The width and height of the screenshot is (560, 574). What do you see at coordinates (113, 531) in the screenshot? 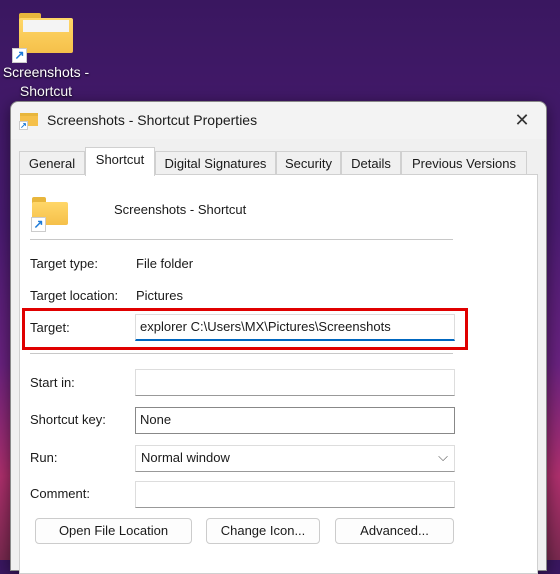
I see `open-file-location-button: Open File Location` at bounding box center [113, 531].